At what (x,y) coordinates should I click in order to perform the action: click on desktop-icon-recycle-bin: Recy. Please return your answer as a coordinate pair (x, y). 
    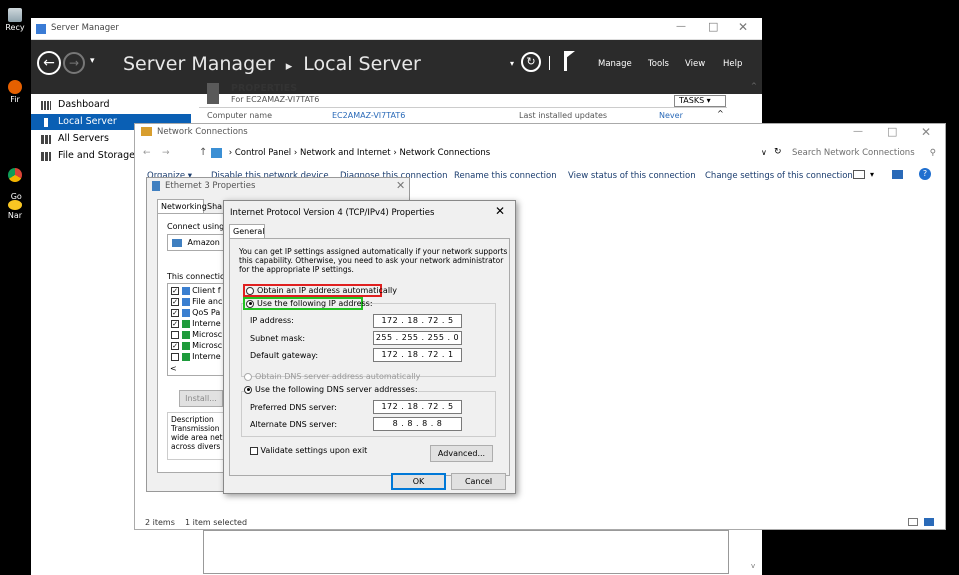
    Looking at the image, I should click on (15, 20).